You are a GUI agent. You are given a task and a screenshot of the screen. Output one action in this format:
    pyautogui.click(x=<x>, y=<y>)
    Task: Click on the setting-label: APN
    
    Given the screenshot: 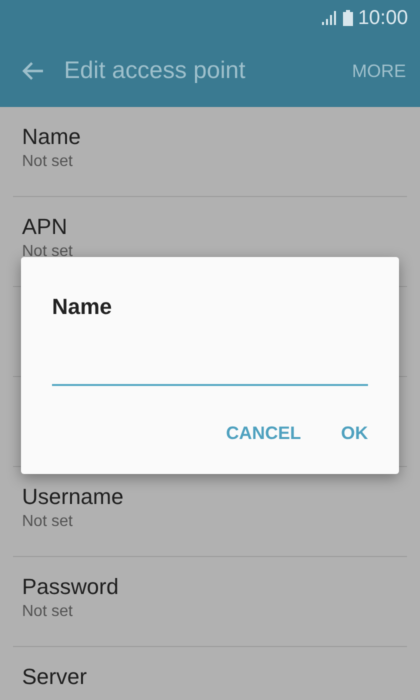 What is the action you would take?
    pyautogui.click(x=45, y=227)
    